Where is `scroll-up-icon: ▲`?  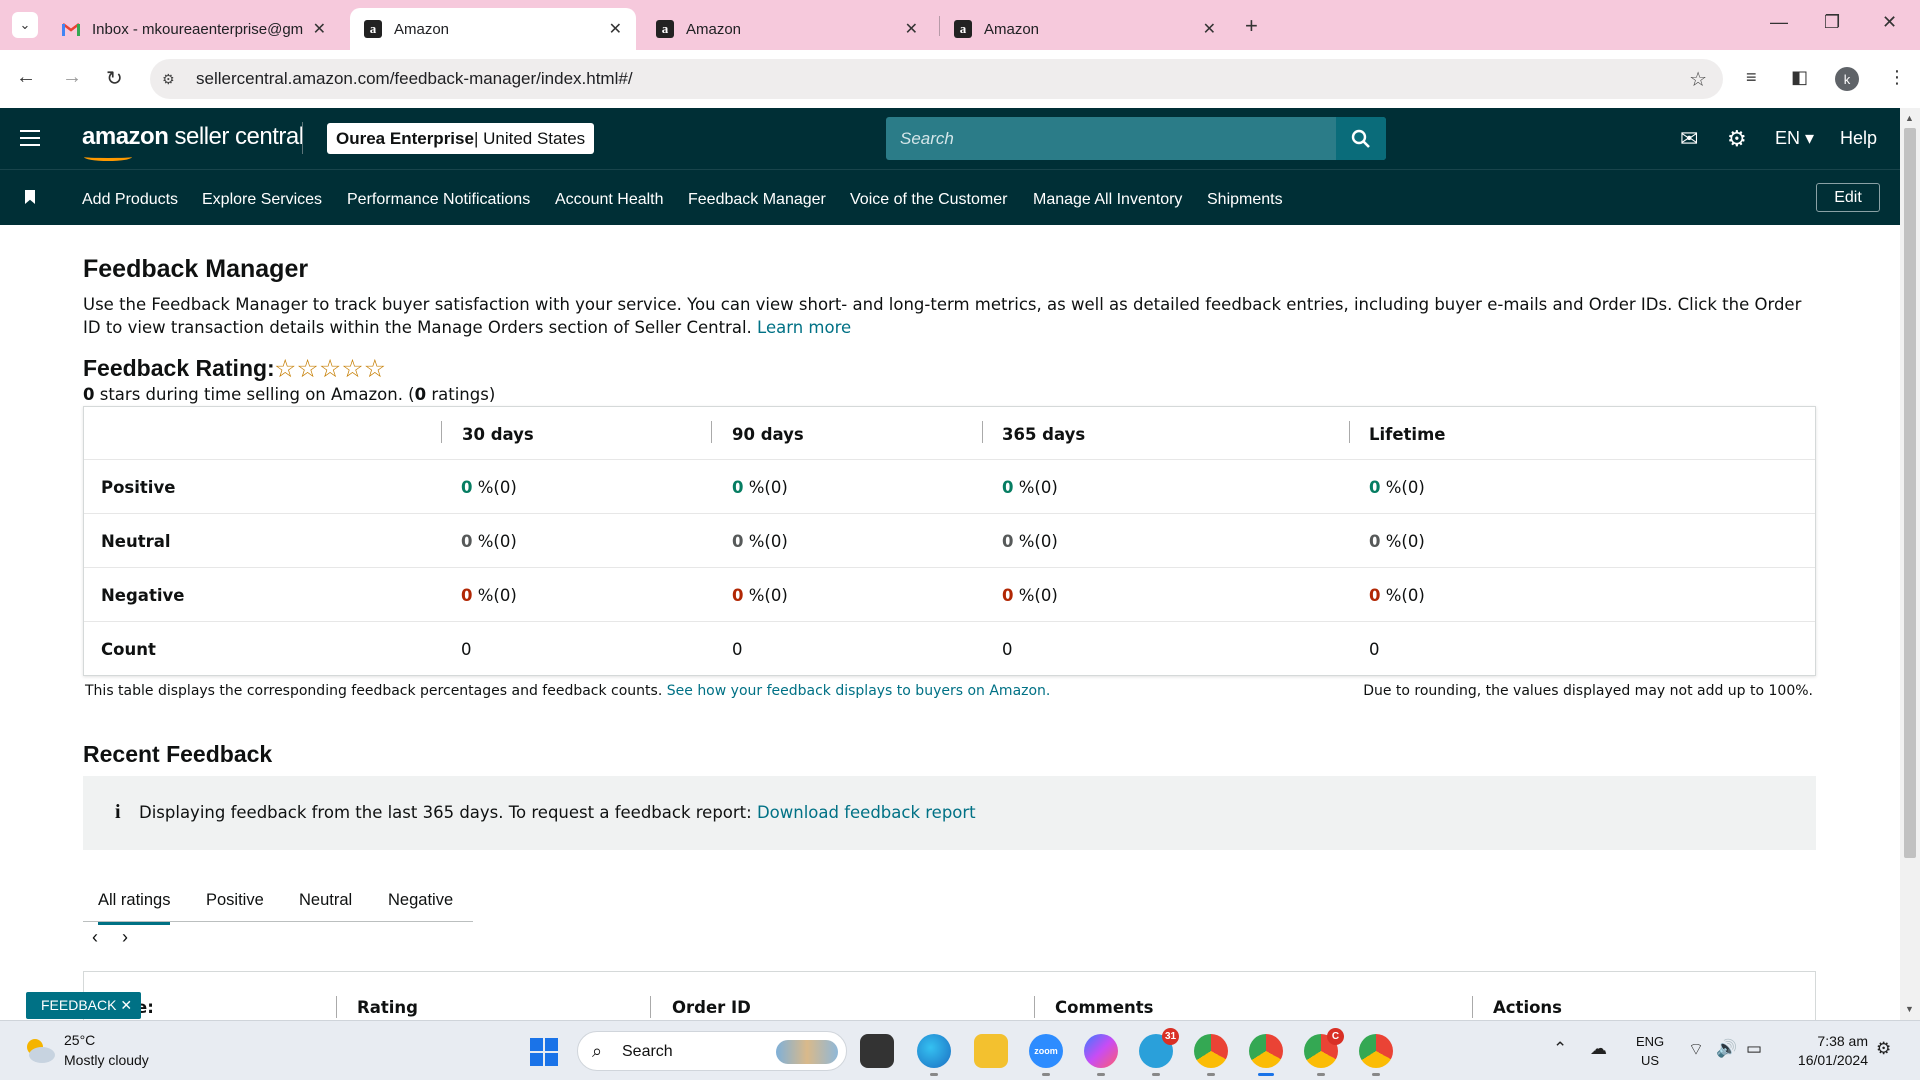 scroll-up-icon: ▲ is located at coordinates (1909, 118).